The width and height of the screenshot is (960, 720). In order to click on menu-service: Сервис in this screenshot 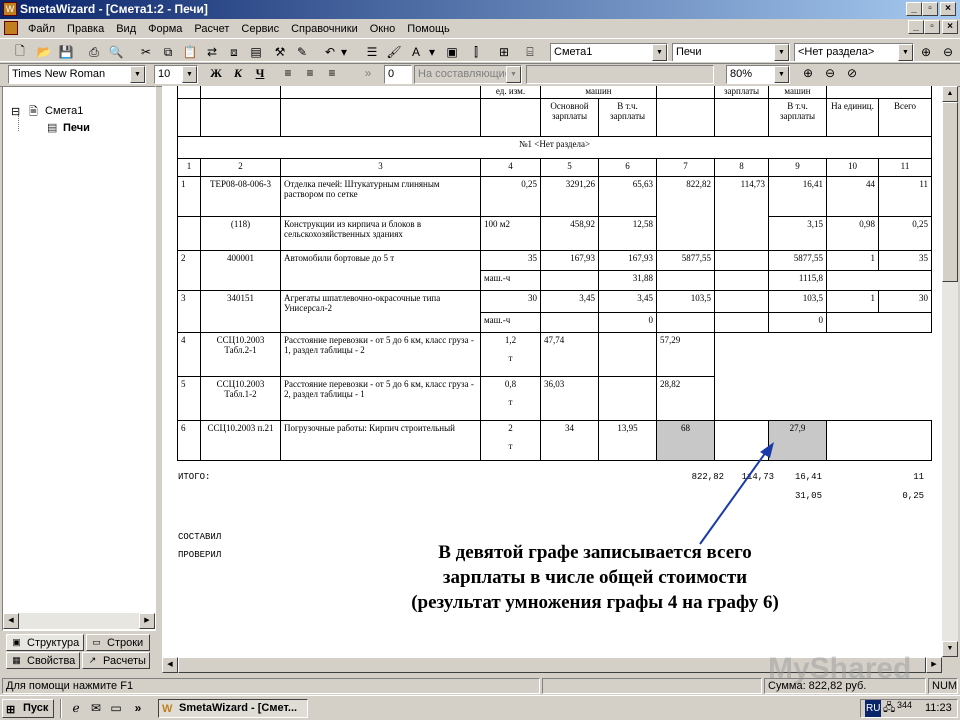, I will do `click(260, 29)`.